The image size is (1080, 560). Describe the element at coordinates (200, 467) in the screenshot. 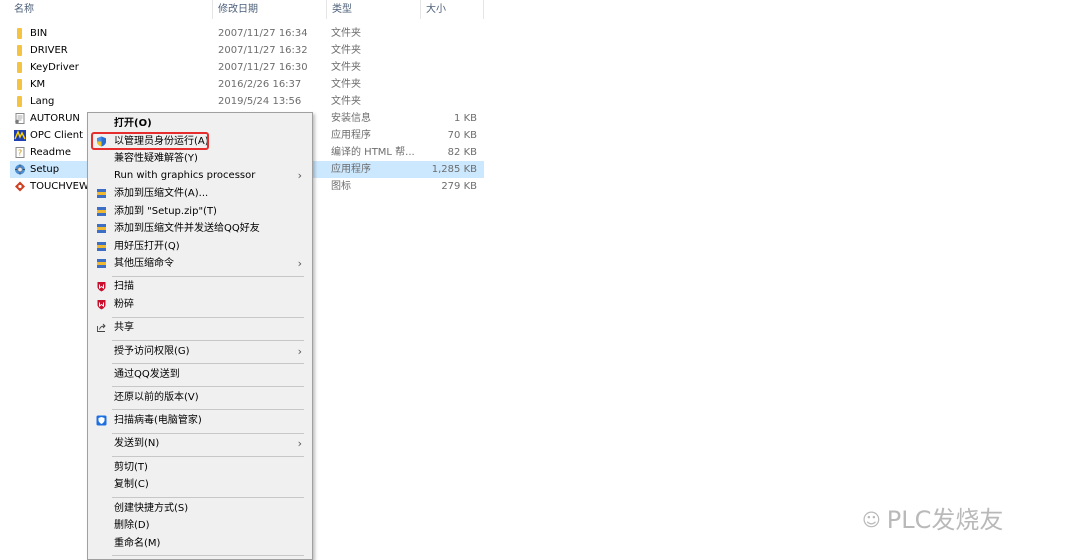

I see `menu-item-cut: 剪切(T)` at that location.